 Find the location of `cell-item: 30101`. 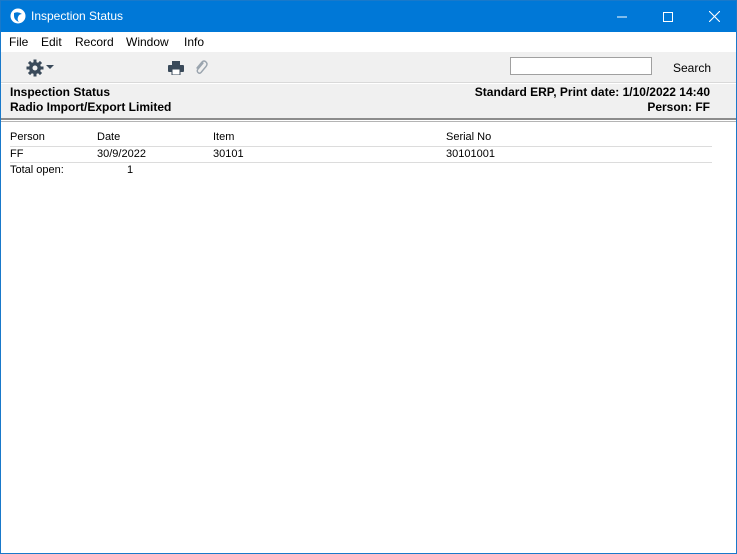

cell-item: 30101 is located at coordinates (228, 154).